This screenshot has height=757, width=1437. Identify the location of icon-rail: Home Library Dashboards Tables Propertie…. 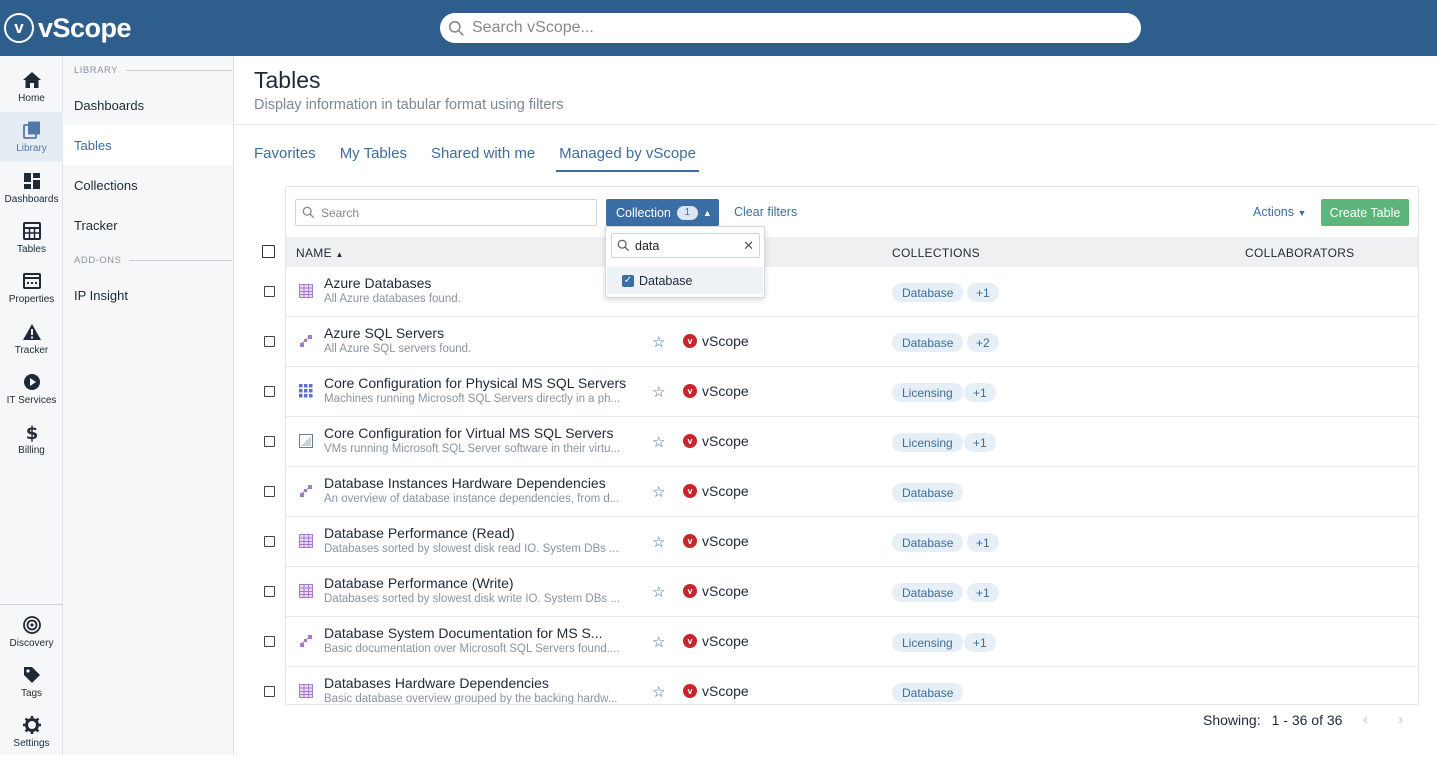
(31, 405).